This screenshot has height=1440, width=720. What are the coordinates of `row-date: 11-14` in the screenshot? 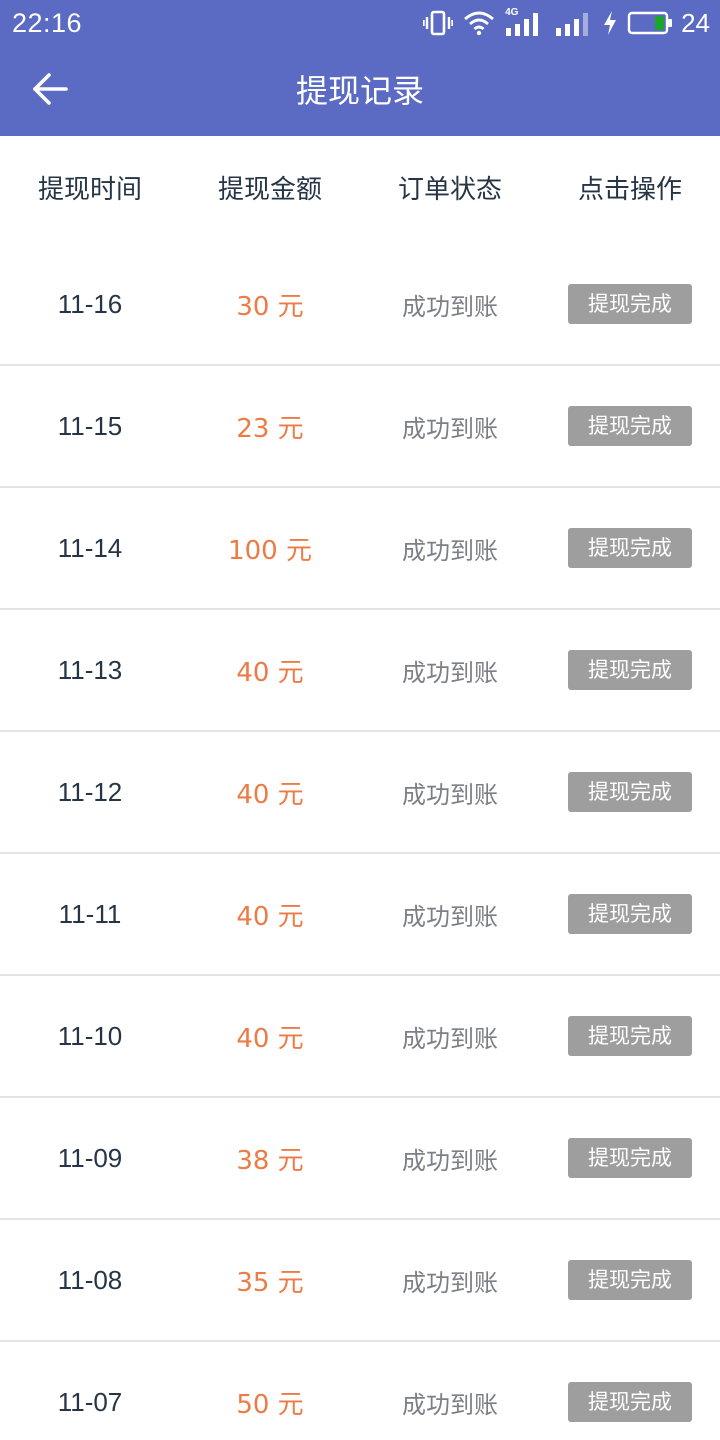 It's located at (90, 547).